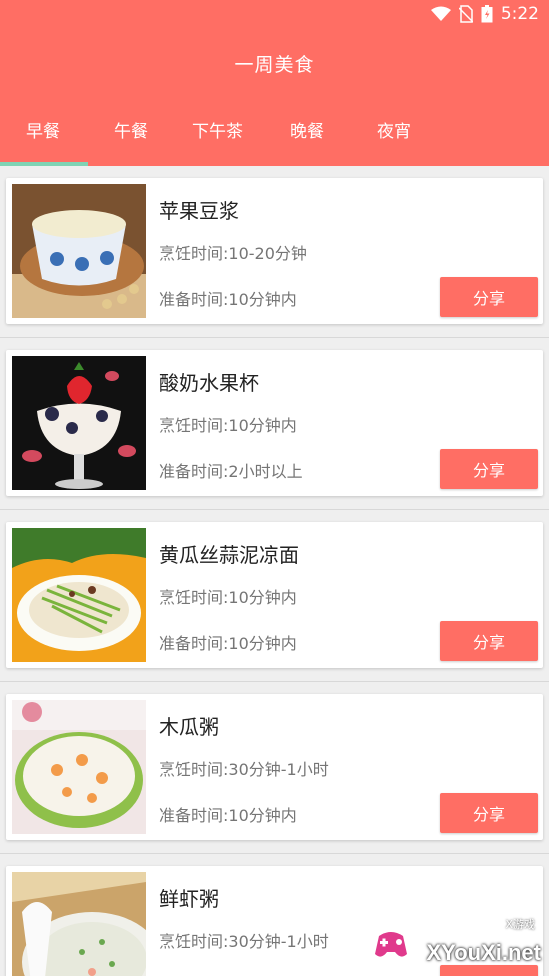 The height and width of the screenshot is (976, 549). I want to click on recipe-title: 黄瓜丝蒜泥凉面, so click(229, 555).